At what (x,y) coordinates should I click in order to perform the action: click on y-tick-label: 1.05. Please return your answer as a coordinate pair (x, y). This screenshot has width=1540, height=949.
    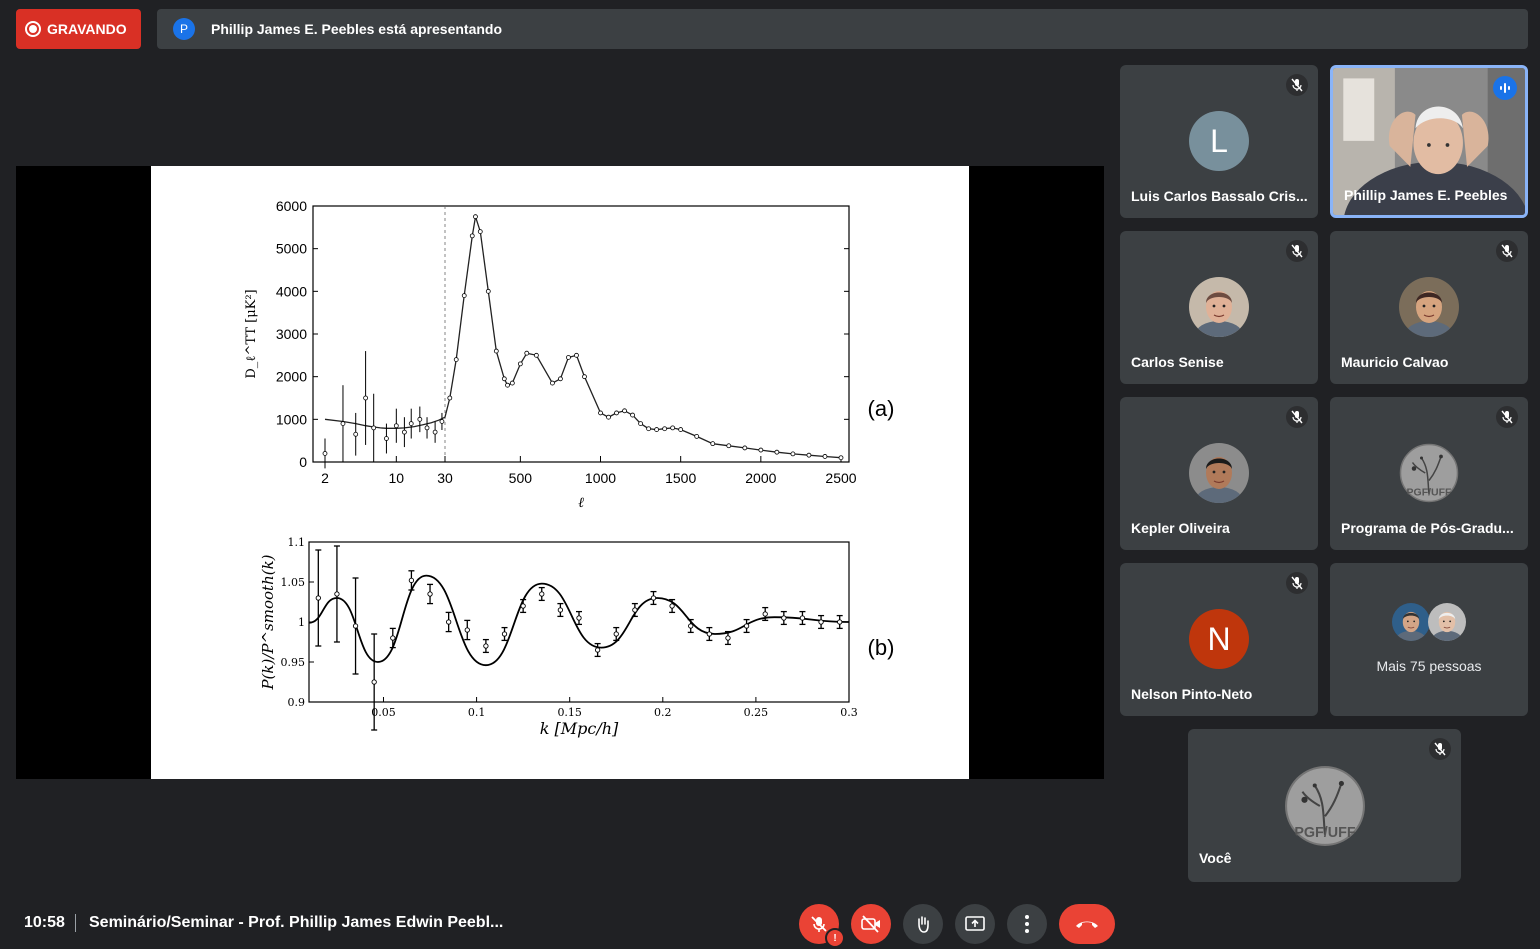
    Looking at the image, I should click on (293, 582).